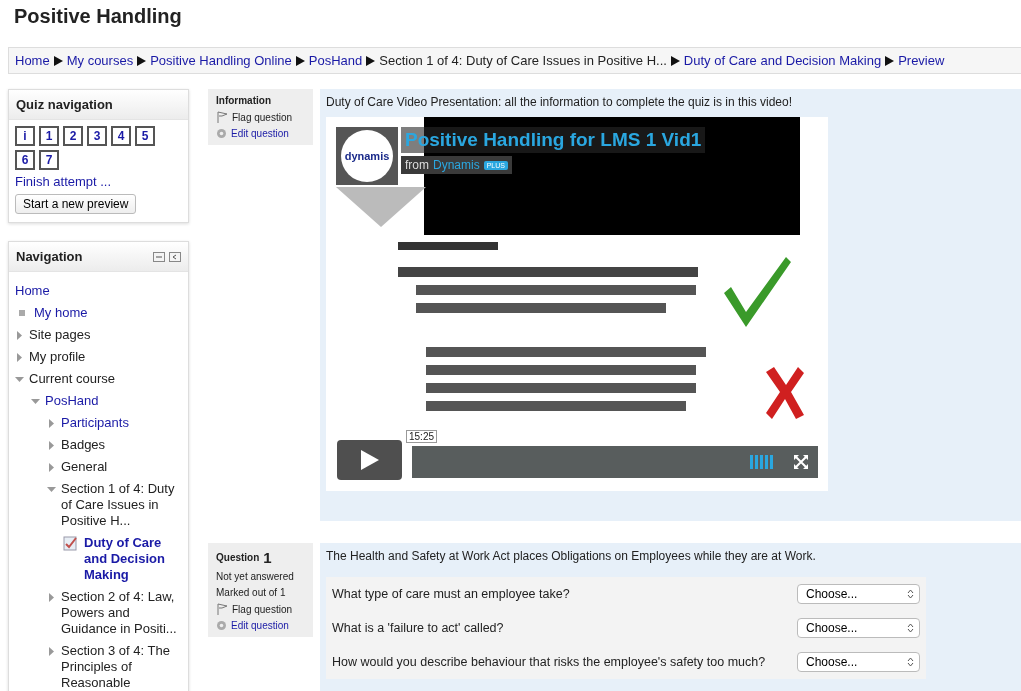 This screenshot has height=691, width=1021. What do you see at coordinates (100, 60) in the screenshot?
I see `breadcrumb-link: My courses` at bounding box center [100, 60].